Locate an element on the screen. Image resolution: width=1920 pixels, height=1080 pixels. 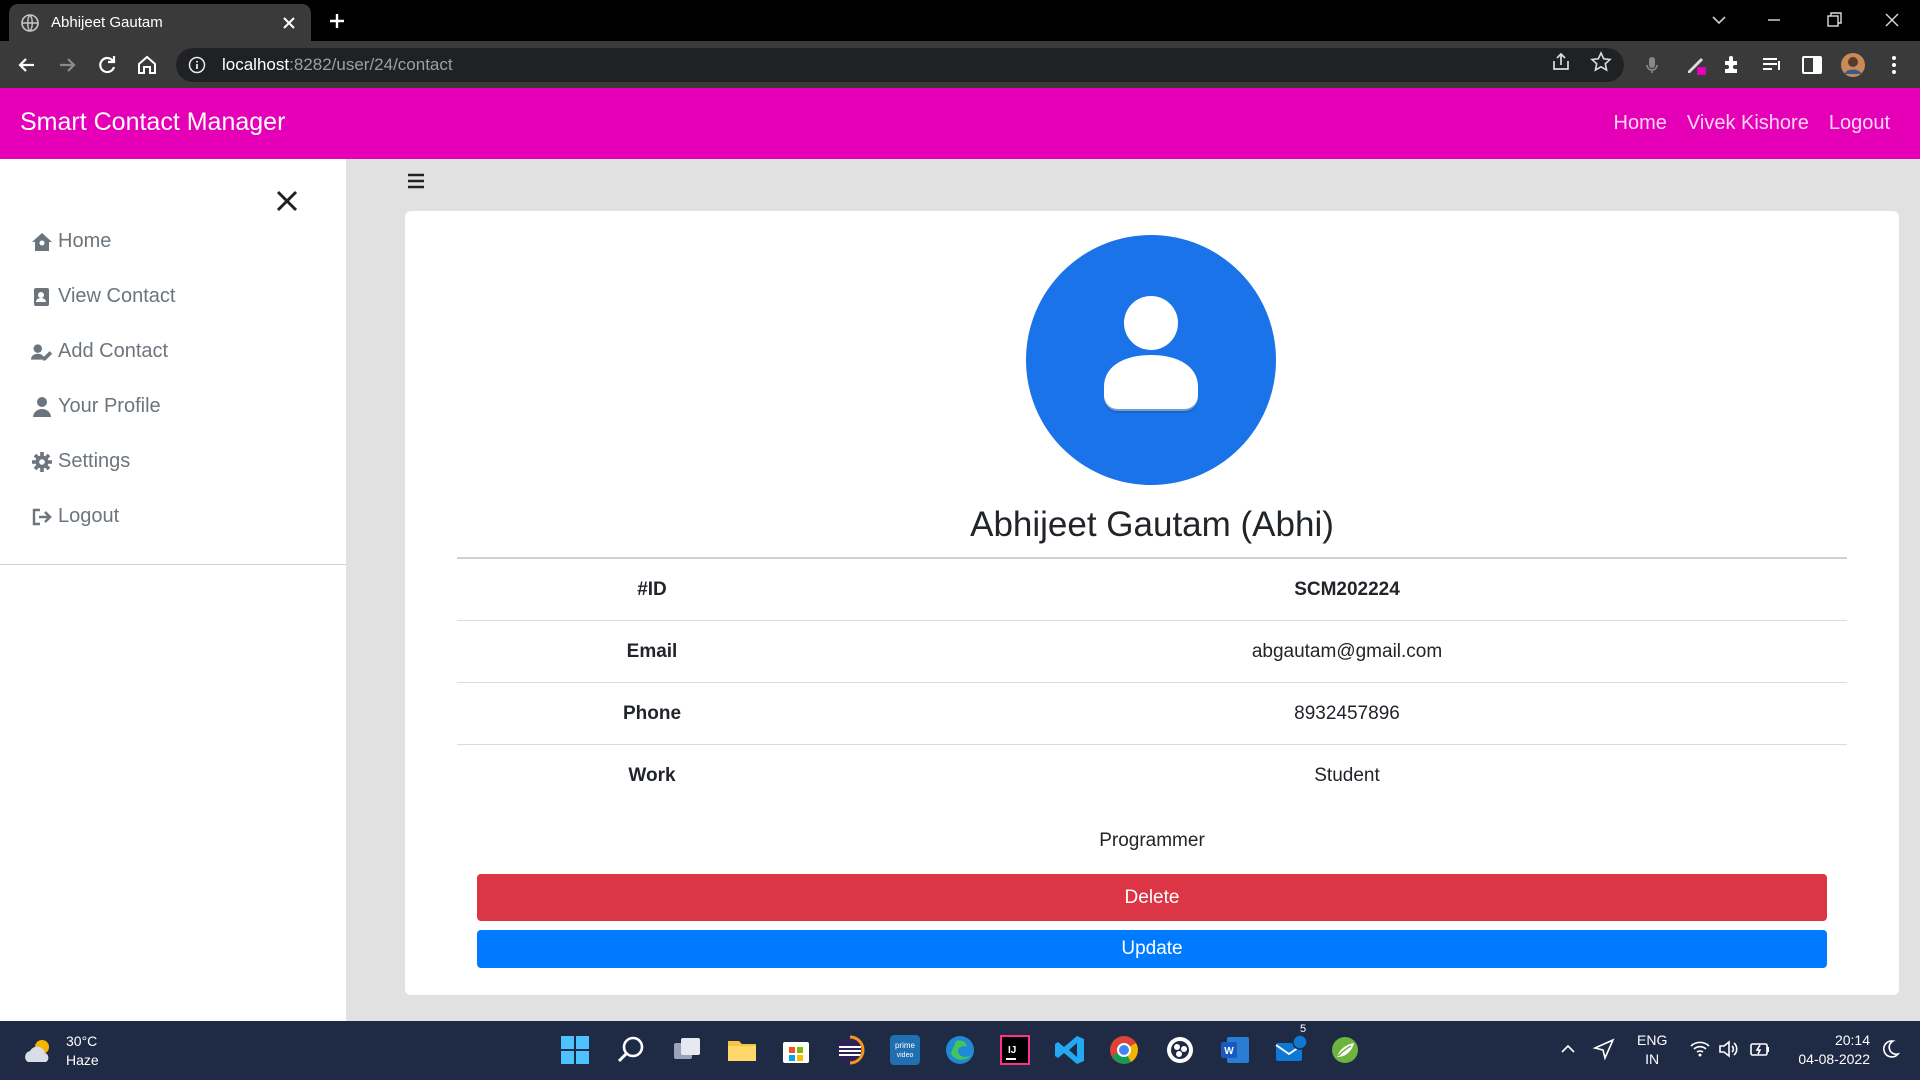
eclipse-icon is located at coordinates (850, 1050).